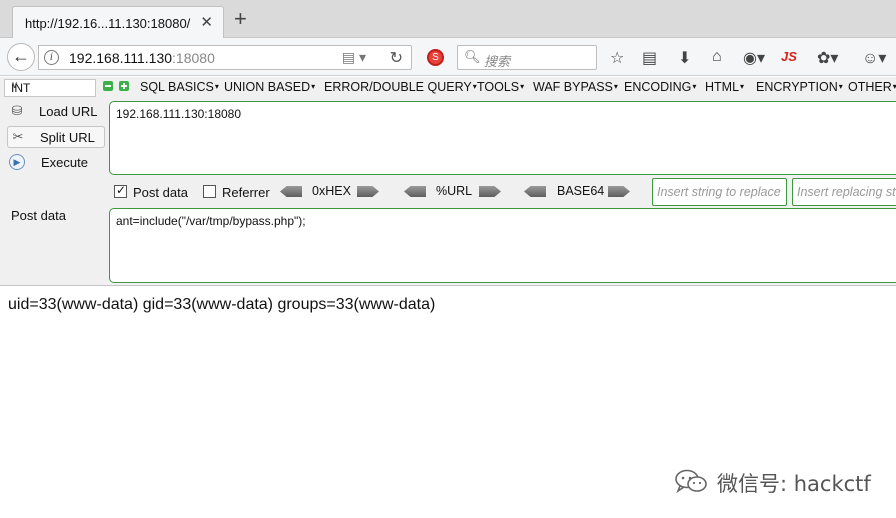 The height and width of the screenshot is (518, 896). I want to click on reload-icon: ↻, so click(396, 58).